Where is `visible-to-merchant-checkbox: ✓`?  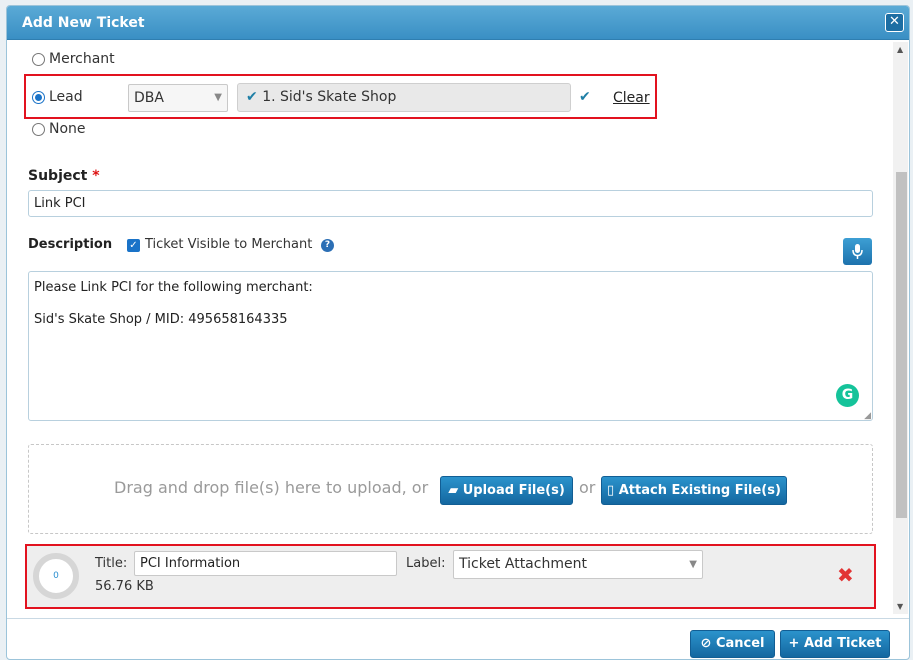
visible-to-merchant-checkbox: ✓ is located at coordinates (133, 245).